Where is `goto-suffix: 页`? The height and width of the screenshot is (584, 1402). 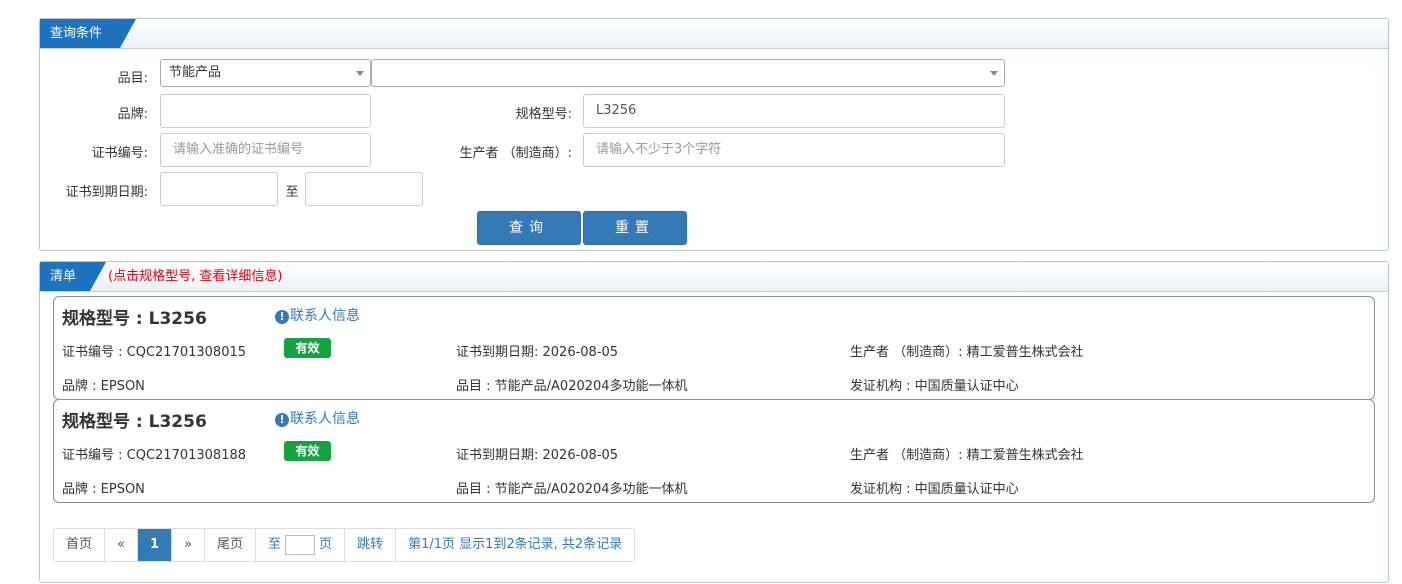 goto-suffix: 页 is located at coordinates (326, 544).